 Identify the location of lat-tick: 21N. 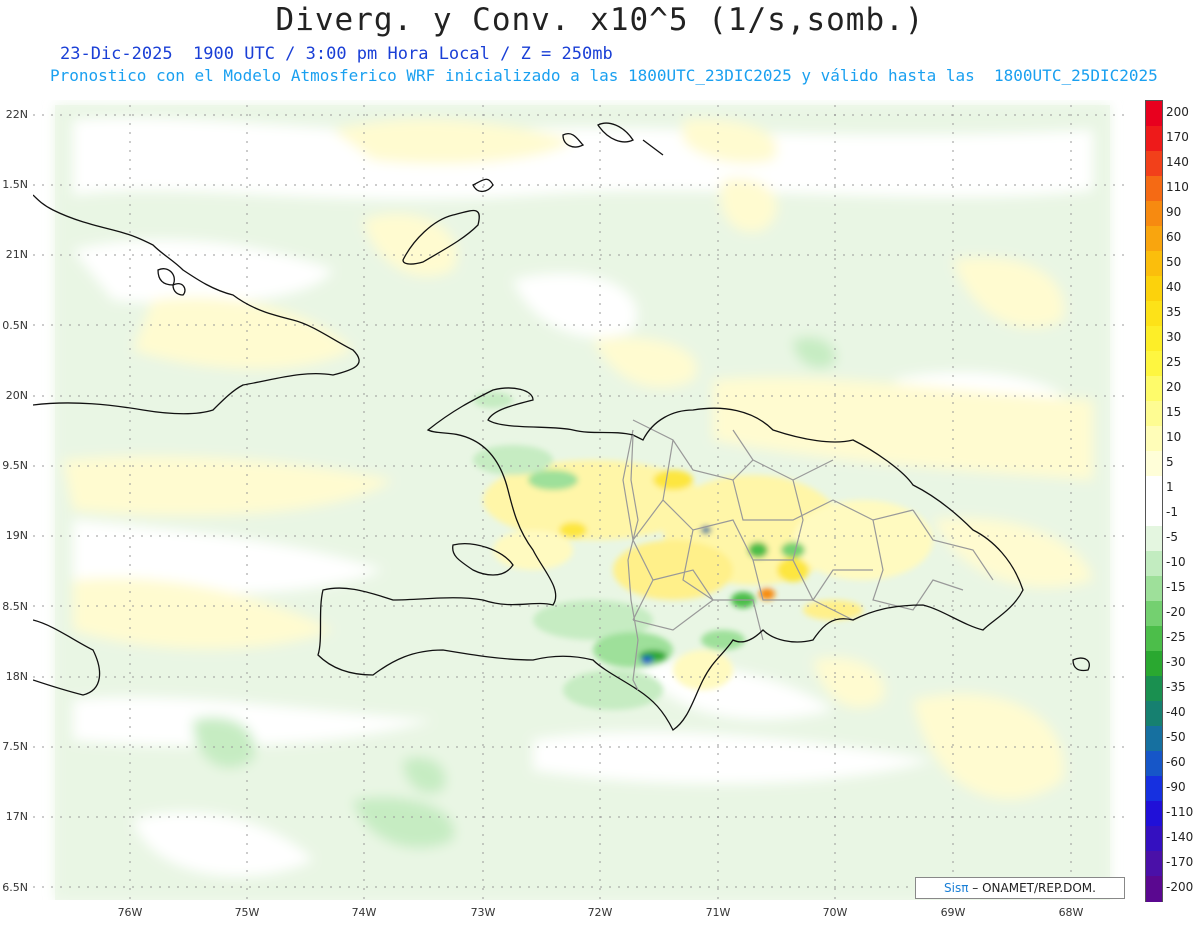
(16, 254).